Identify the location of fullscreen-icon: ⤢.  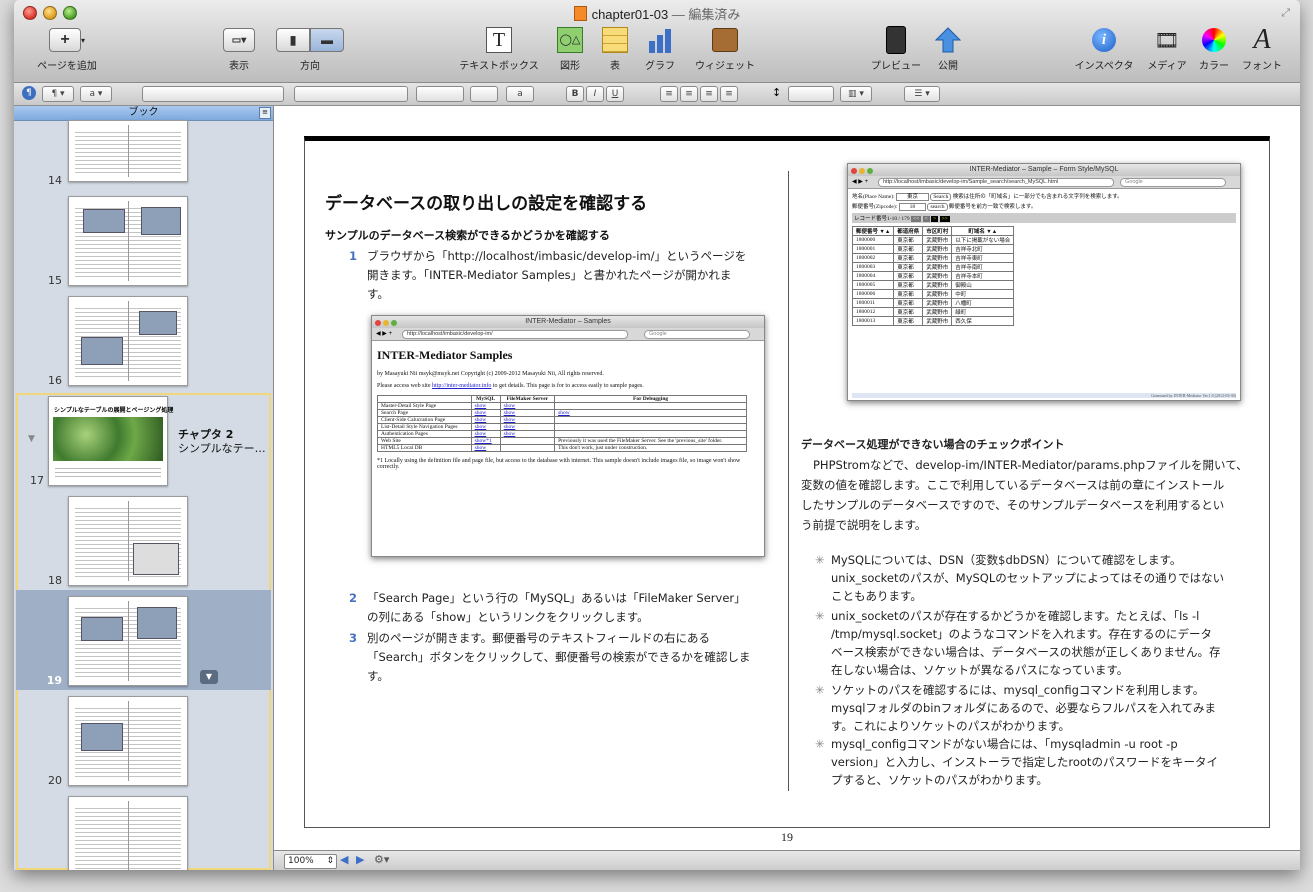
(1285, 13).